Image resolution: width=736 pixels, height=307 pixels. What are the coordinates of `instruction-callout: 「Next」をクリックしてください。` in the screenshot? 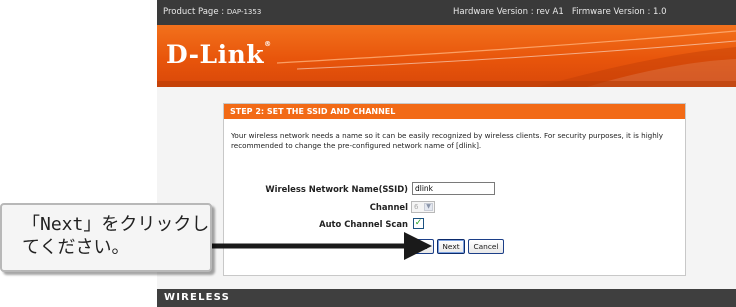 It's located at (106, 237).